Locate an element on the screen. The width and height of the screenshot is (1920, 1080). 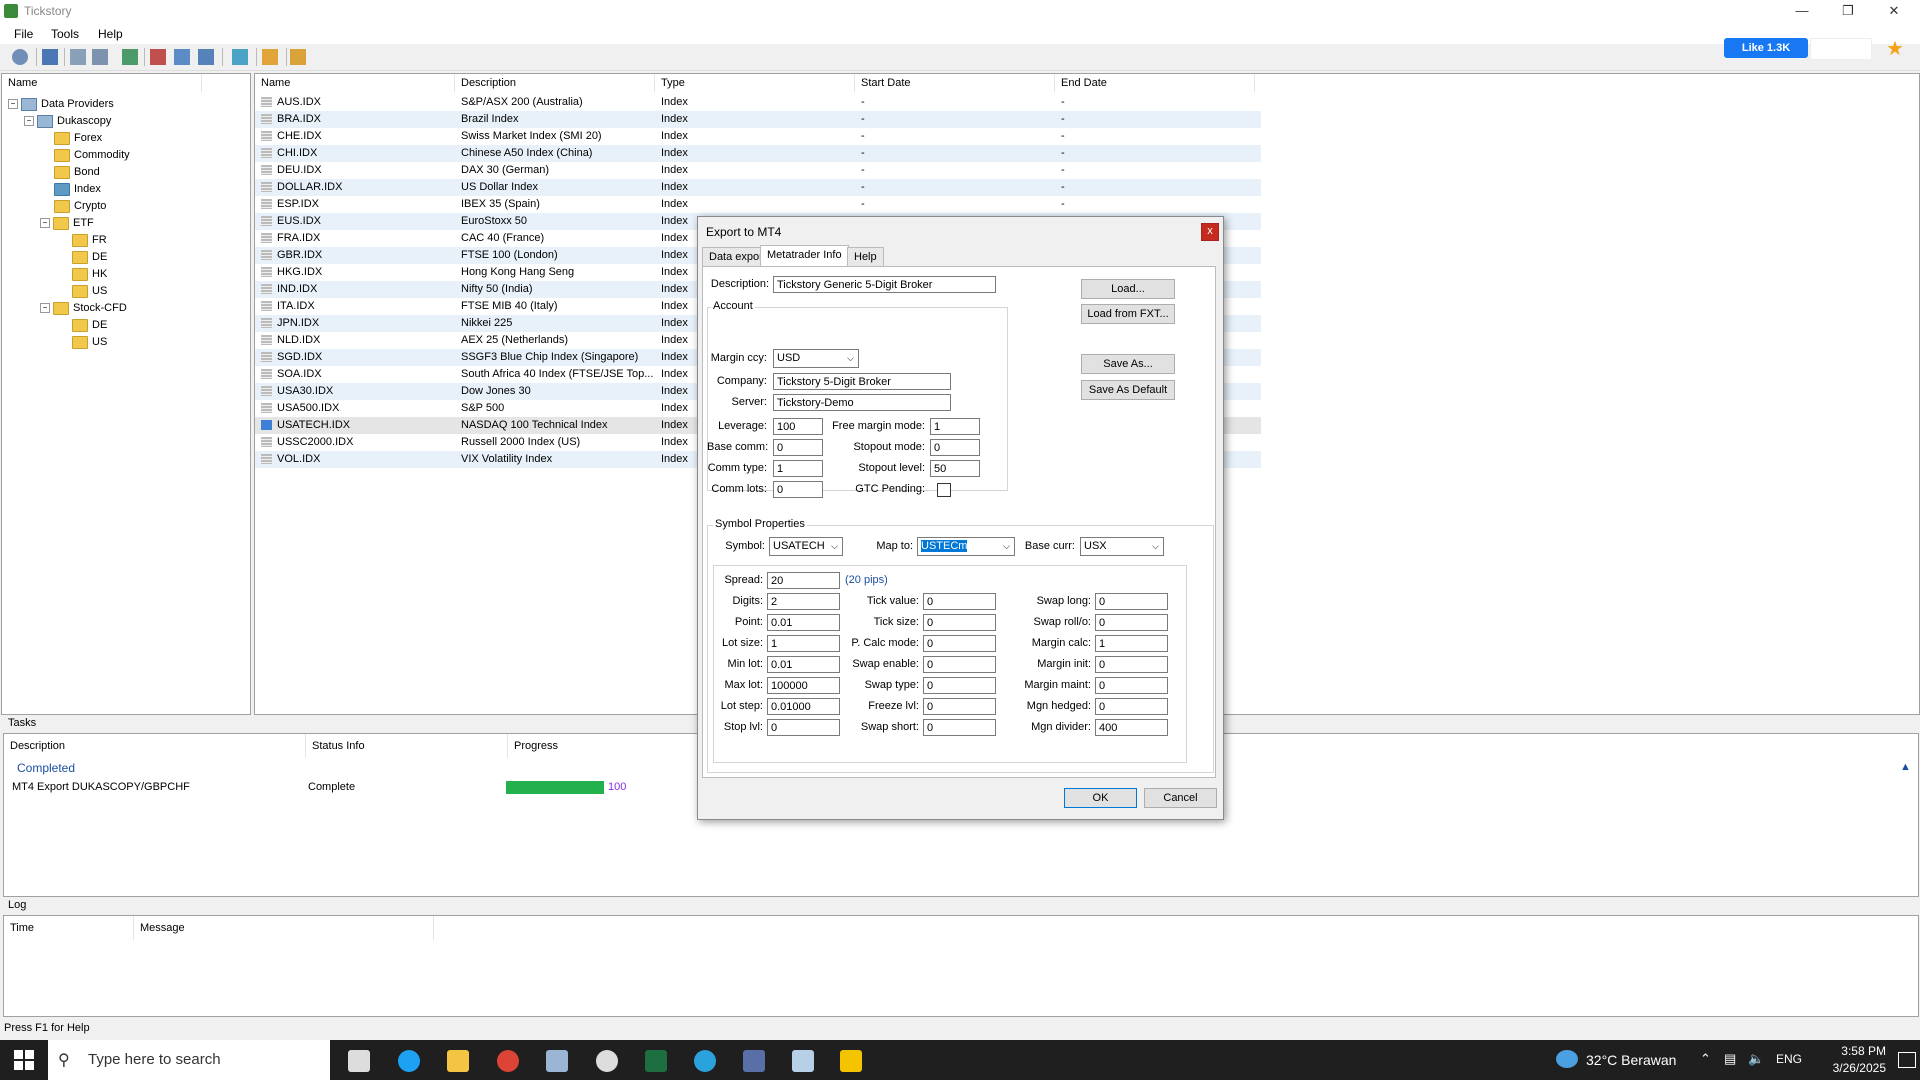
col-header-start-date: Start Date is located at coordinates (955, 83).